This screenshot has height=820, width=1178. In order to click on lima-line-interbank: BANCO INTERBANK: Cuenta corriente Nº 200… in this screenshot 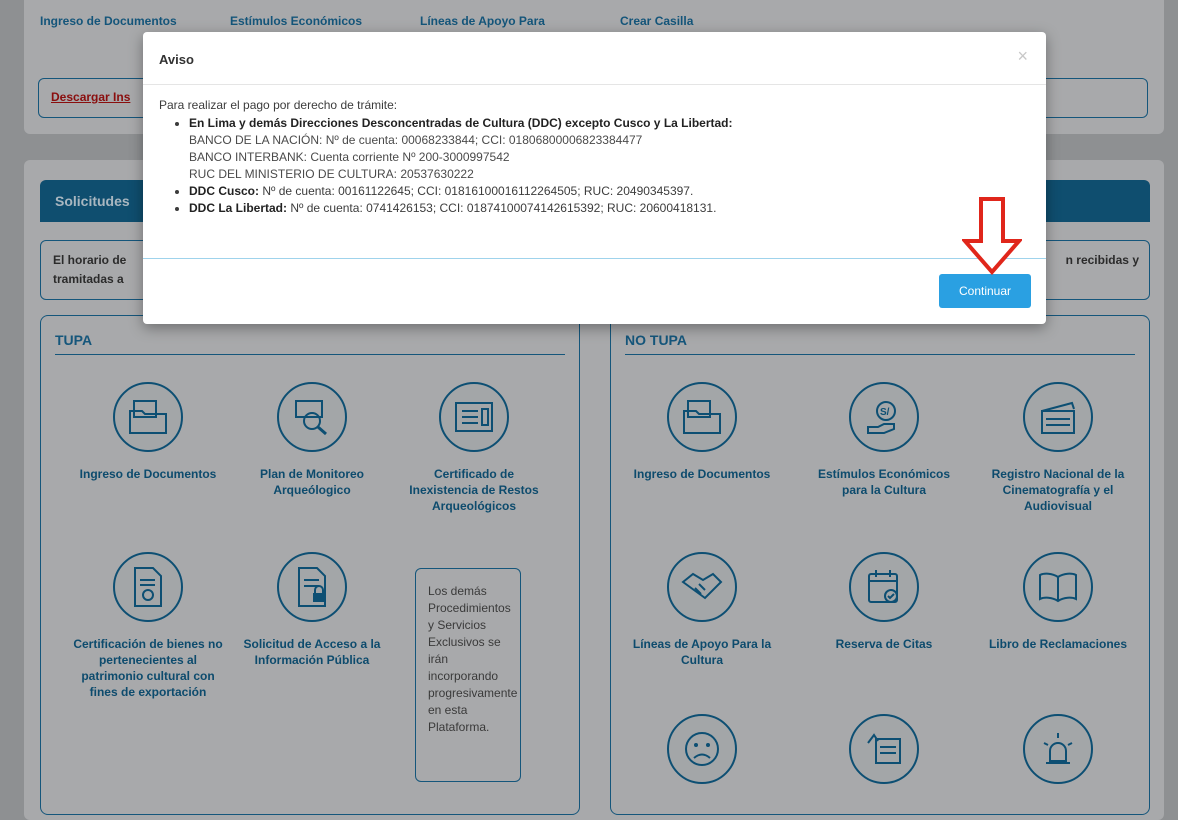, I will do `click(349, 157)`.